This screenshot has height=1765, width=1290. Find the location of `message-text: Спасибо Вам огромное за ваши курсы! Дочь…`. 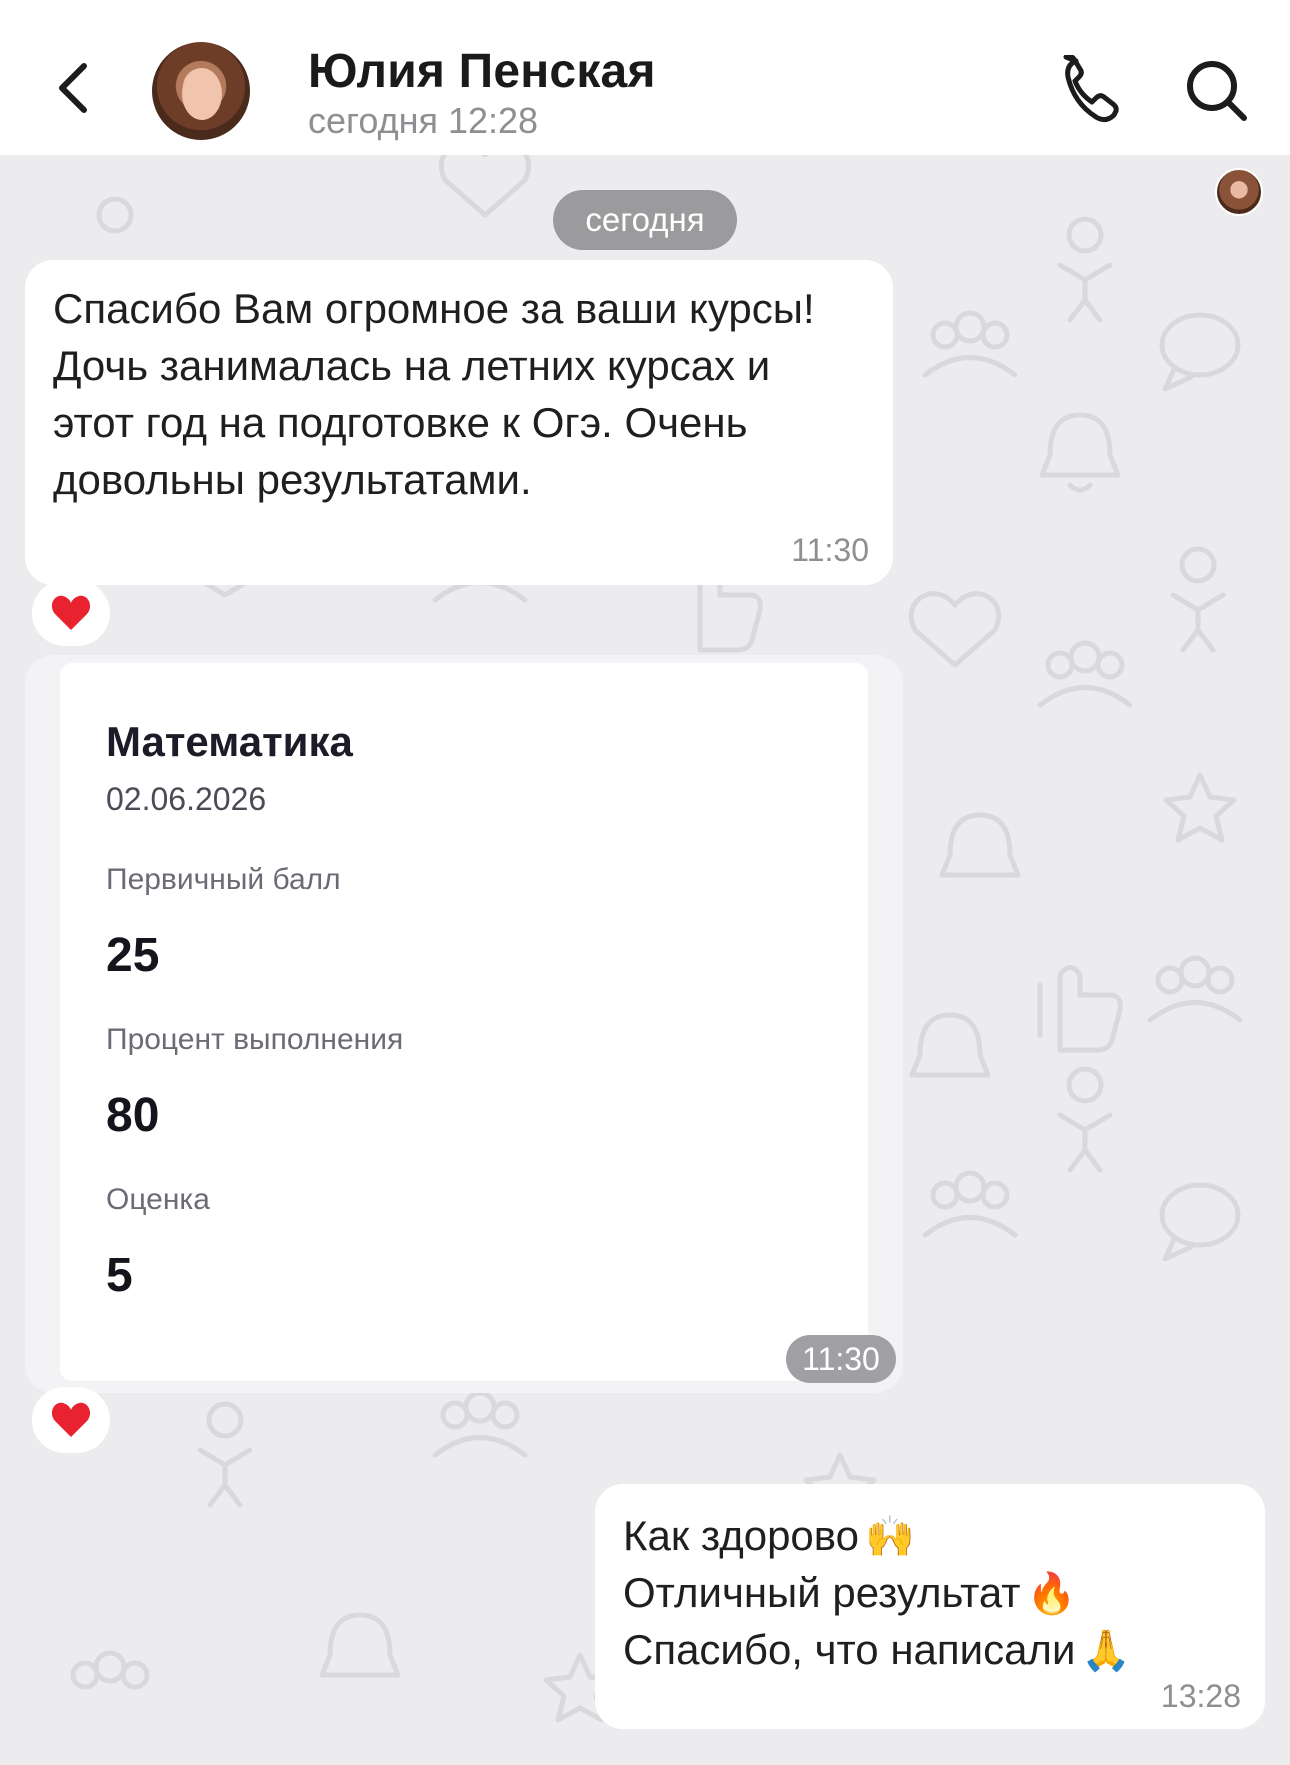

message-text: Спасибо Вам огромное за ваши курсы! Дочь… is located at coordinates (434, 394).